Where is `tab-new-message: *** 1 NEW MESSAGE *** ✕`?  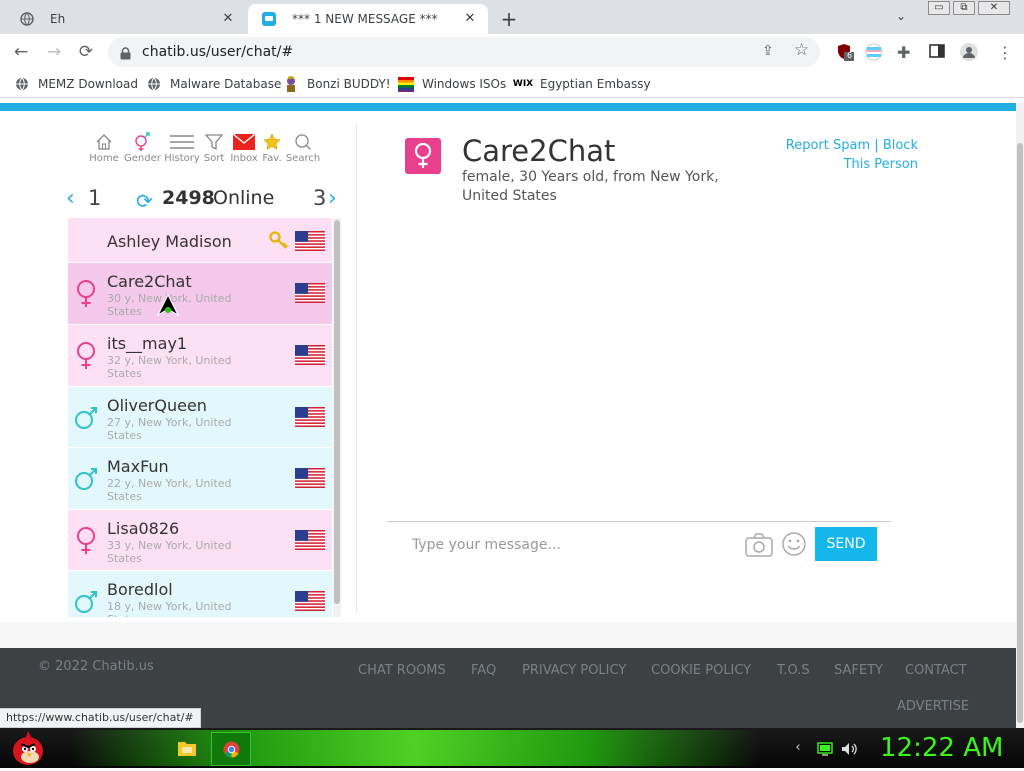
tab-new-message: *** 1 NEW MESSAGE *** ✕ is located at coordinates (368, 19).